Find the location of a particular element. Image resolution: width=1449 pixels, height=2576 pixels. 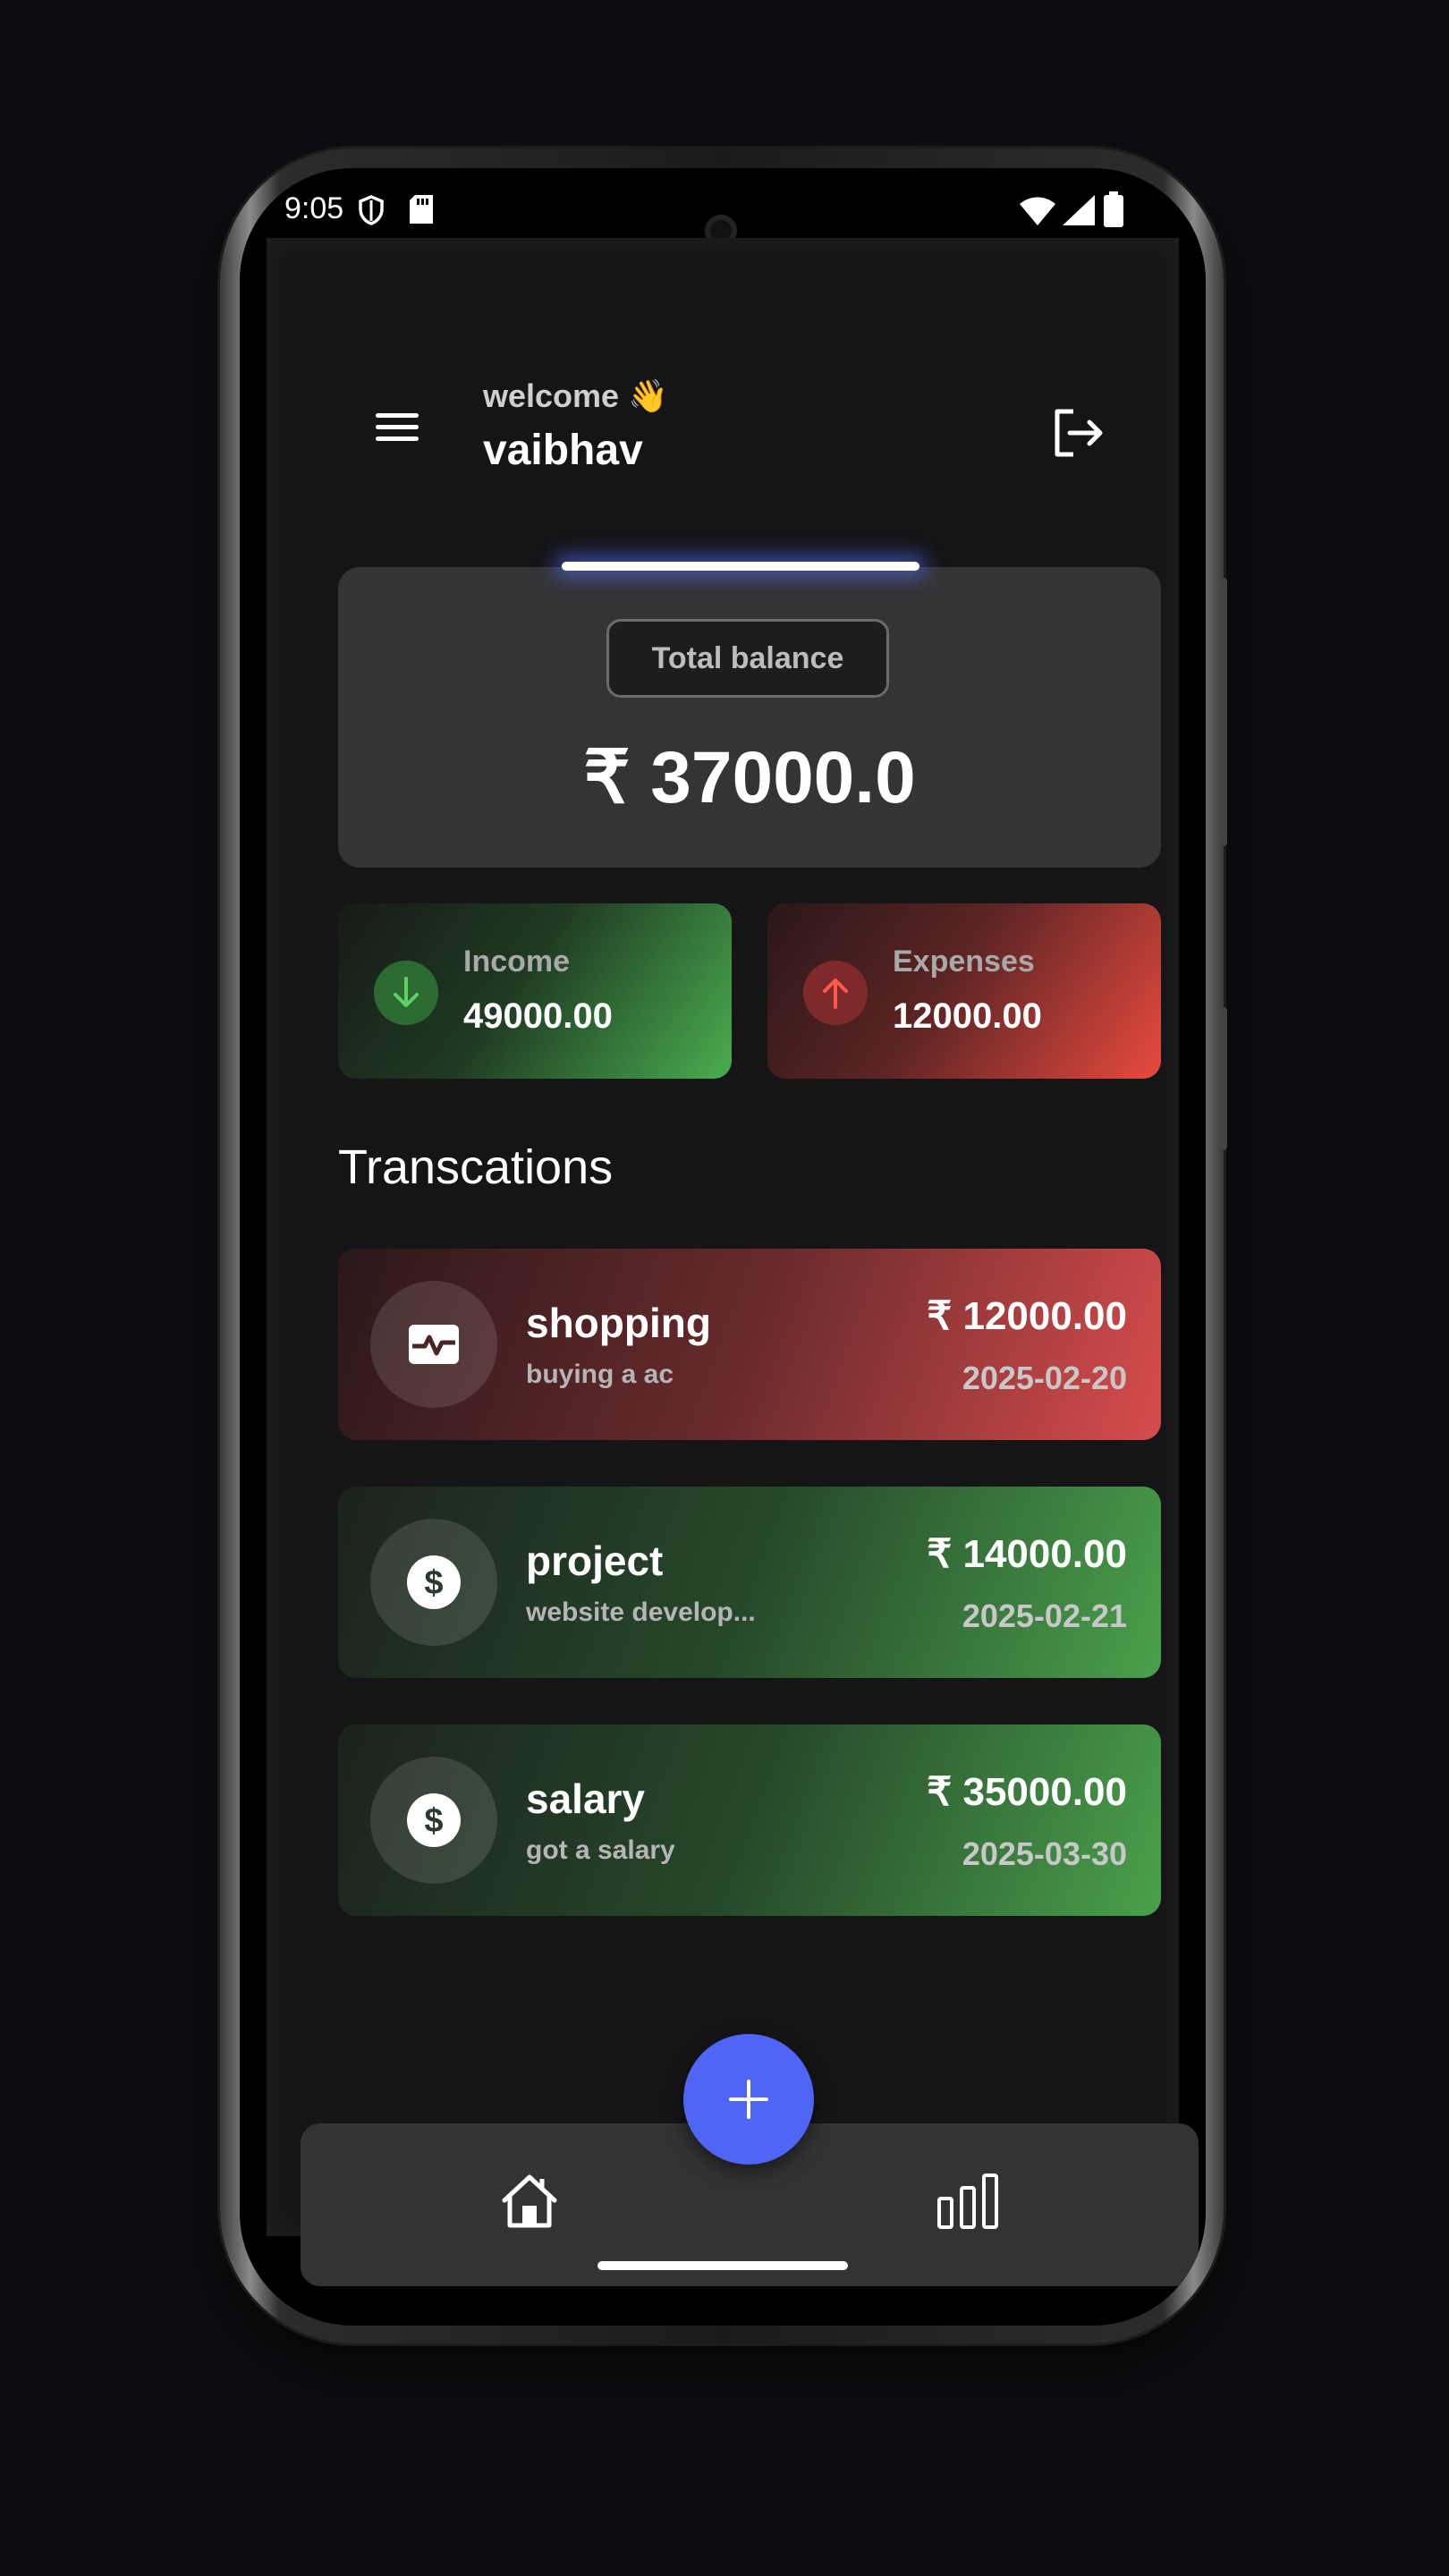

username: vaibhav is located at coordinates (563, 450).